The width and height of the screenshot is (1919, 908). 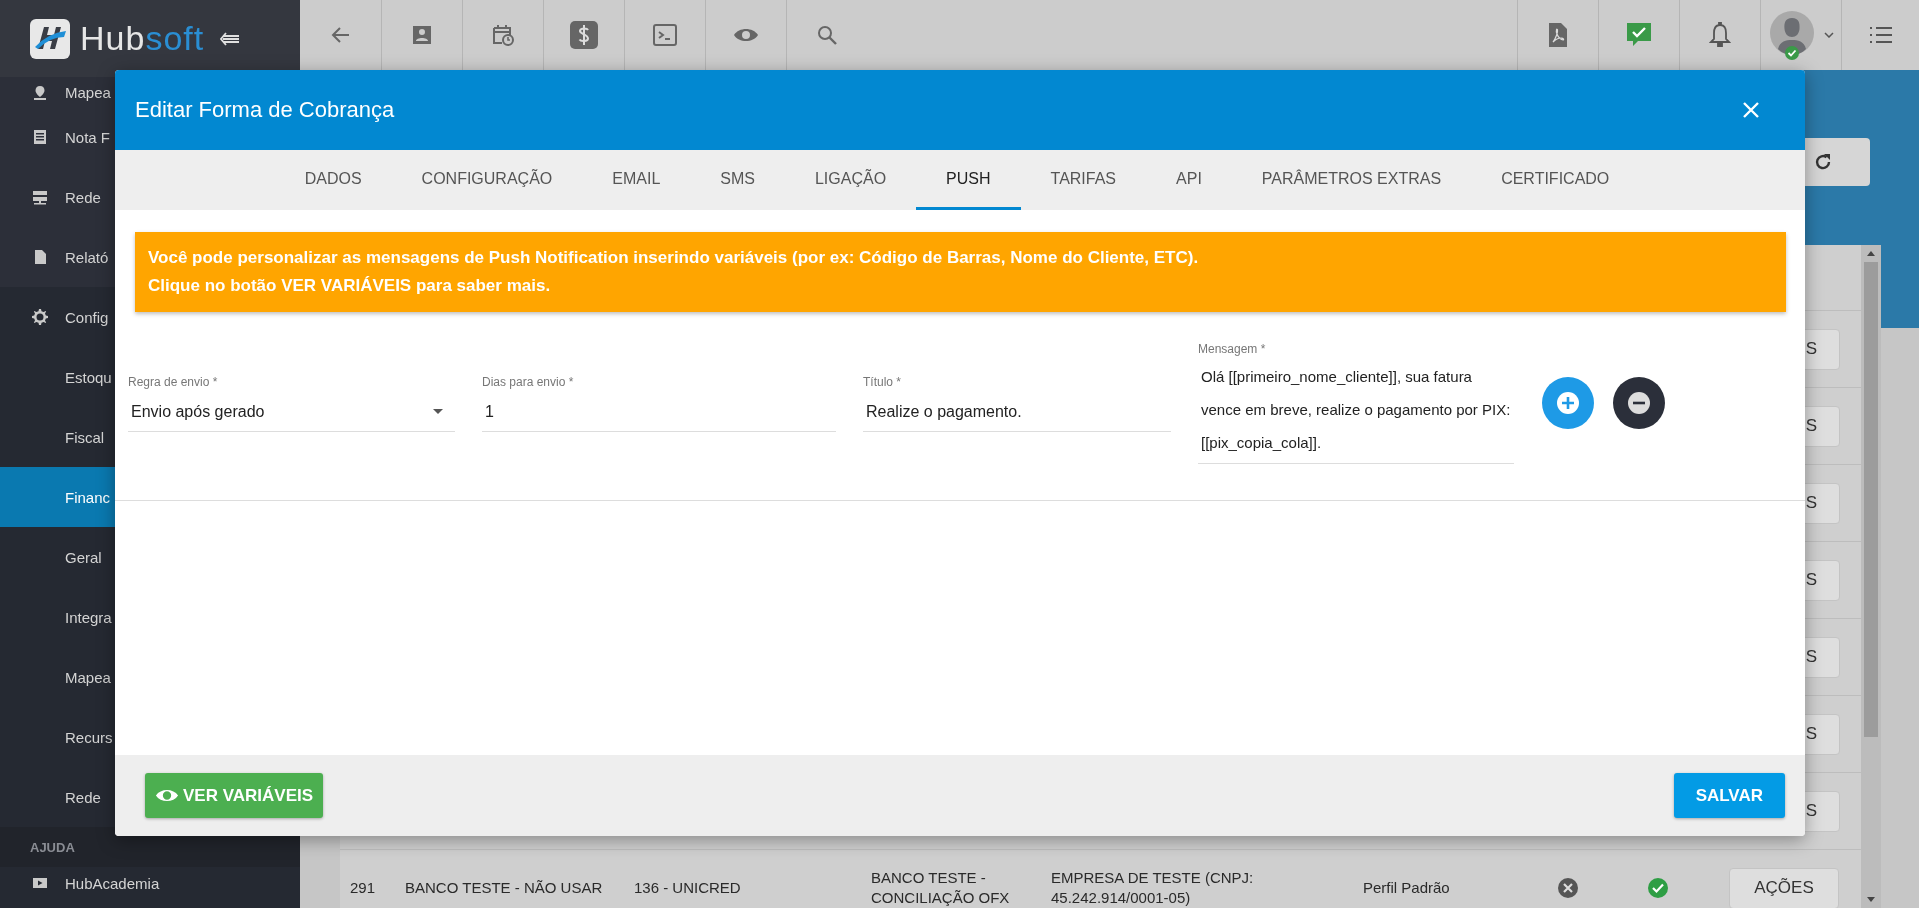 I want to click on table-cell-text: 136 - UNICRED, so click(x=688, y=887).